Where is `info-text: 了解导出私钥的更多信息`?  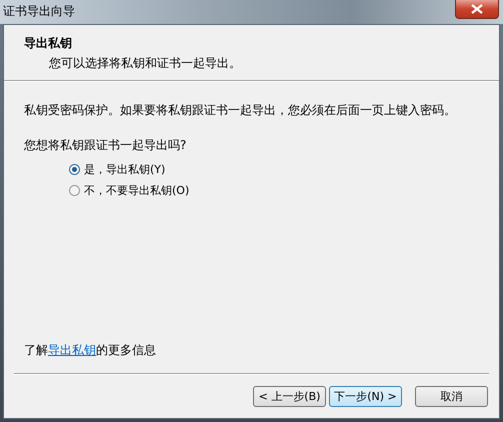 info-text: 了解导出私钥的更多信息 is located at coordinates (89, 350).